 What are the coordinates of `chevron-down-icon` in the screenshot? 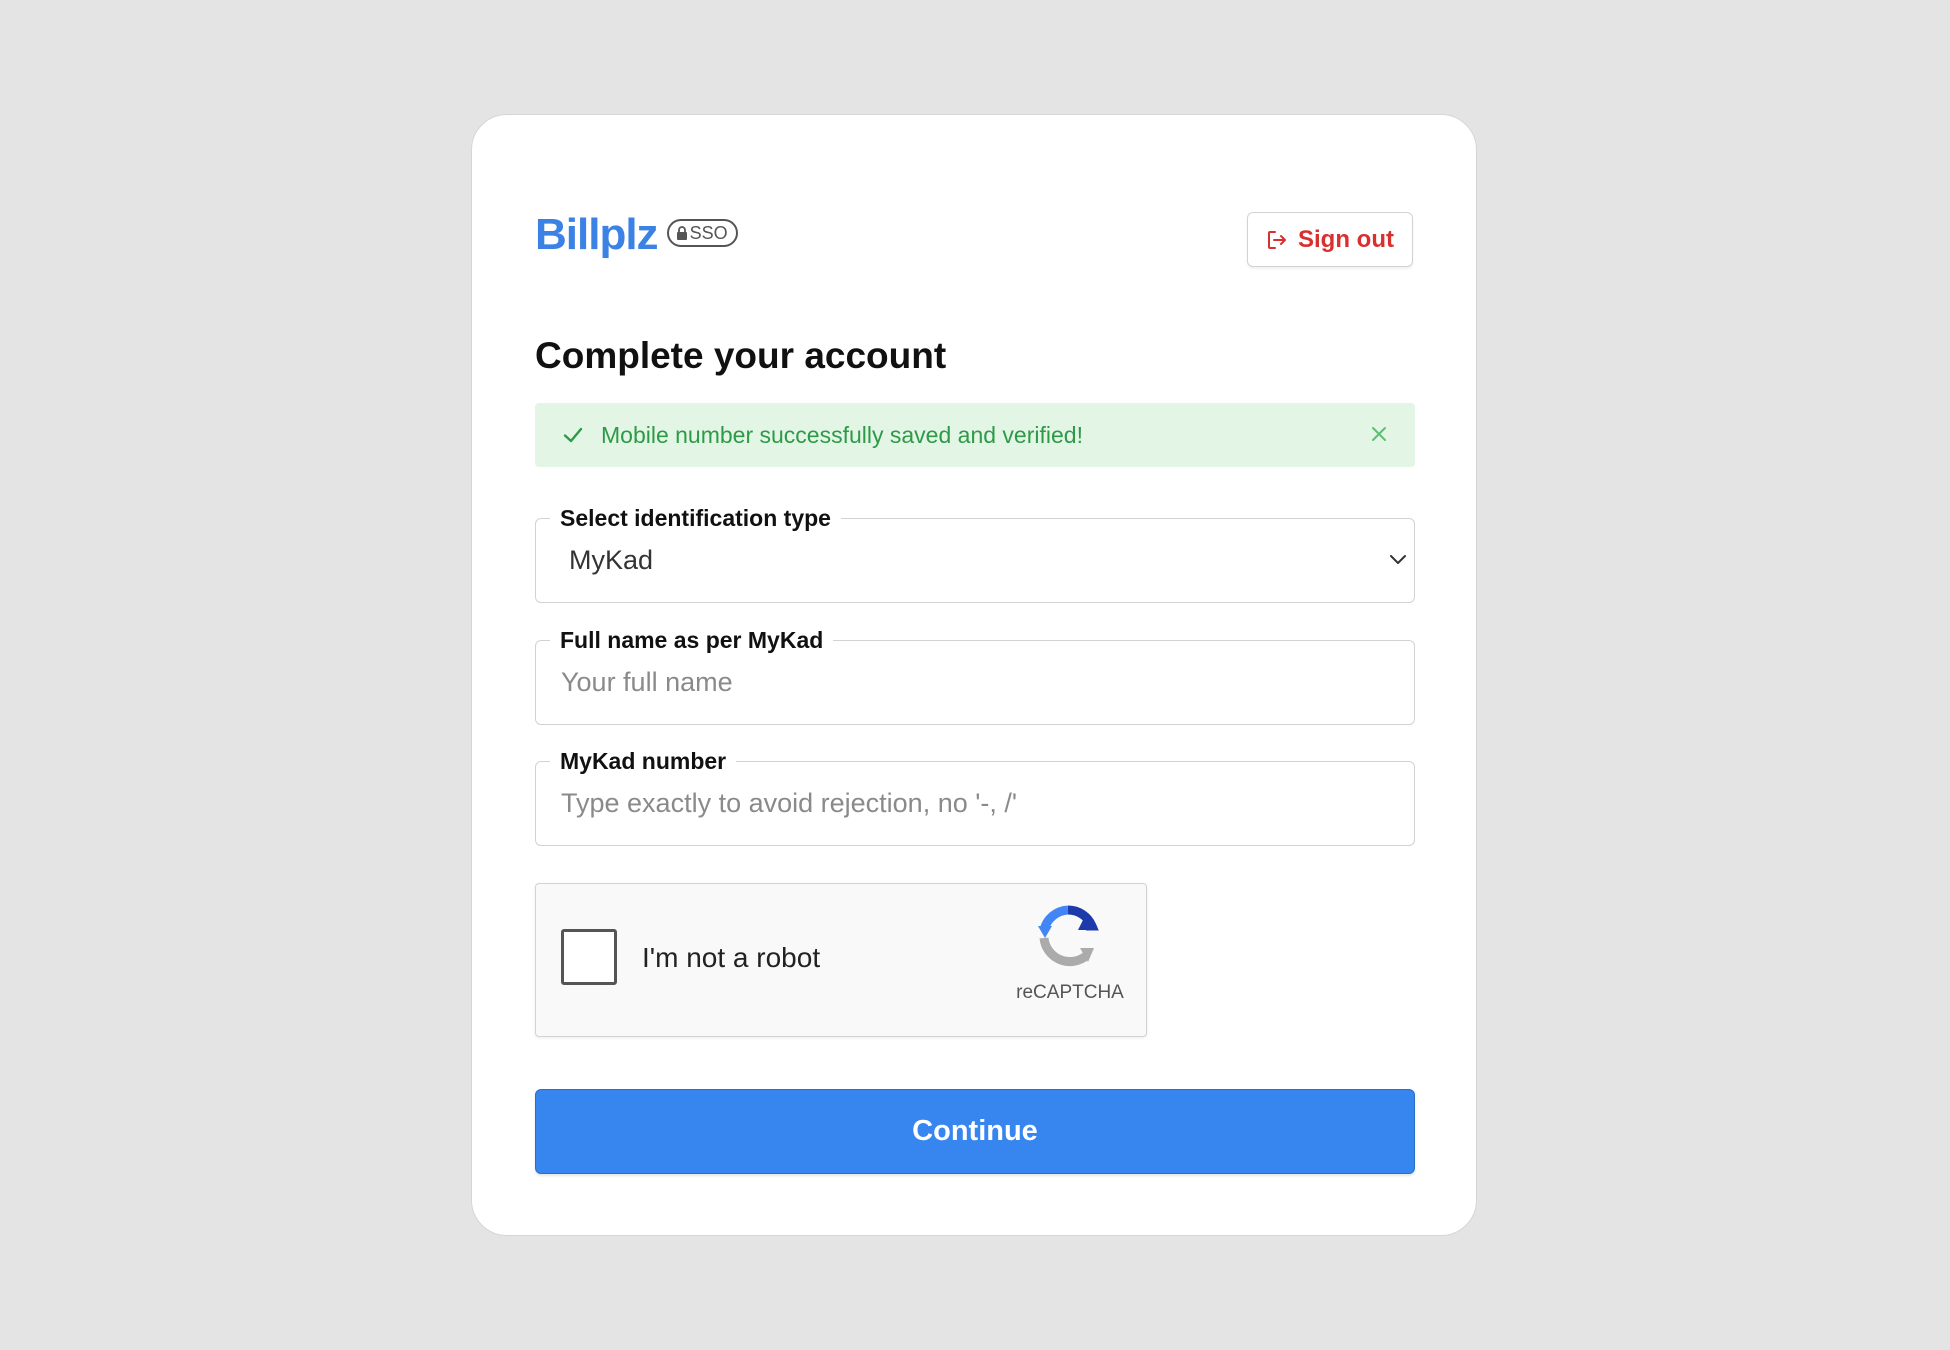 It's located at (1398, 559).